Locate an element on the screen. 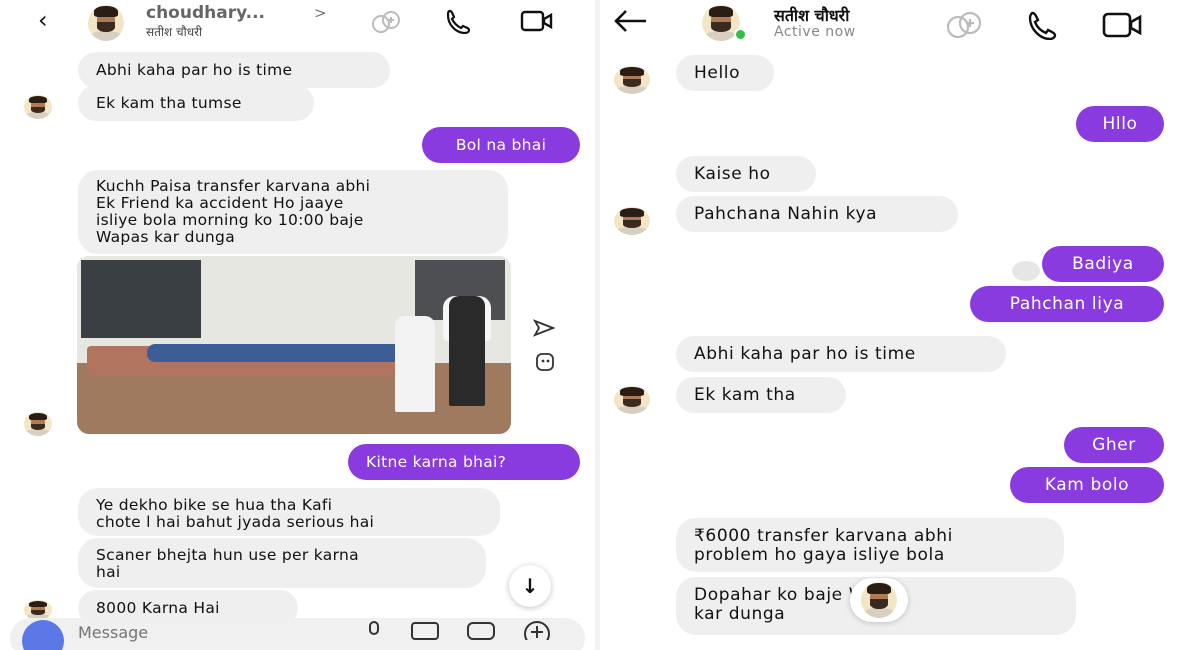  message-incoming: Hello is located at coordinates (725, 73).